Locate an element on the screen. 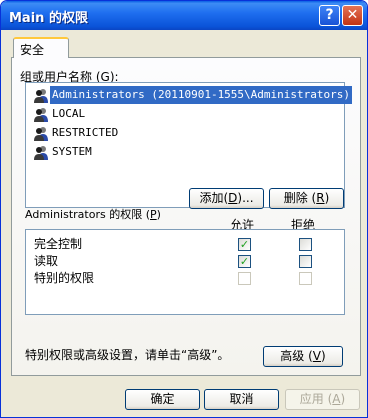 This screenshot has width=368, height=418. help-button: ? is located at coordinates (329, 15).